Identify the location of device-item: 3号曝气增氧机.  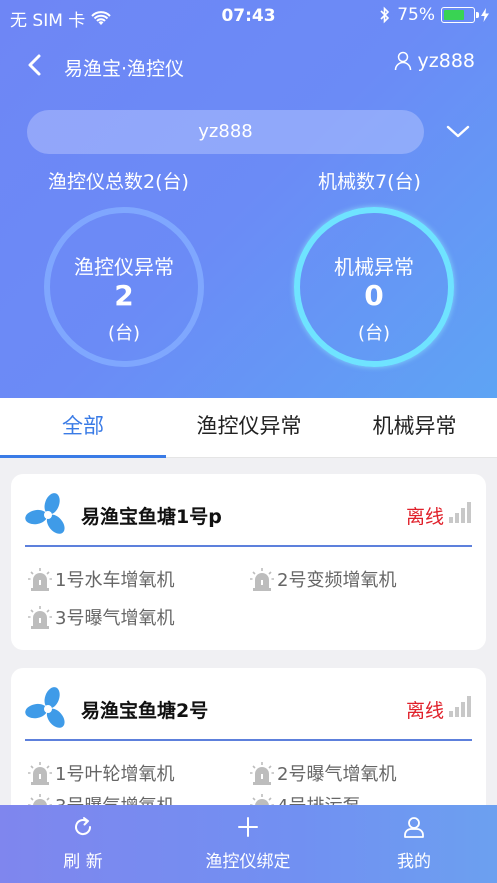
(100, 617).